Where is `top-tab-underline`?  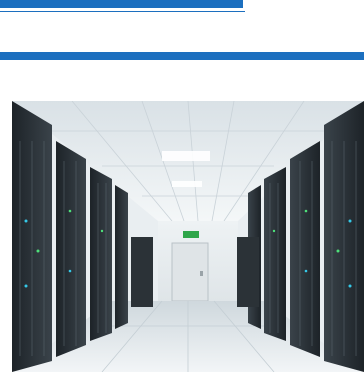
top-tab-underline is located at coordinates (122, 11).